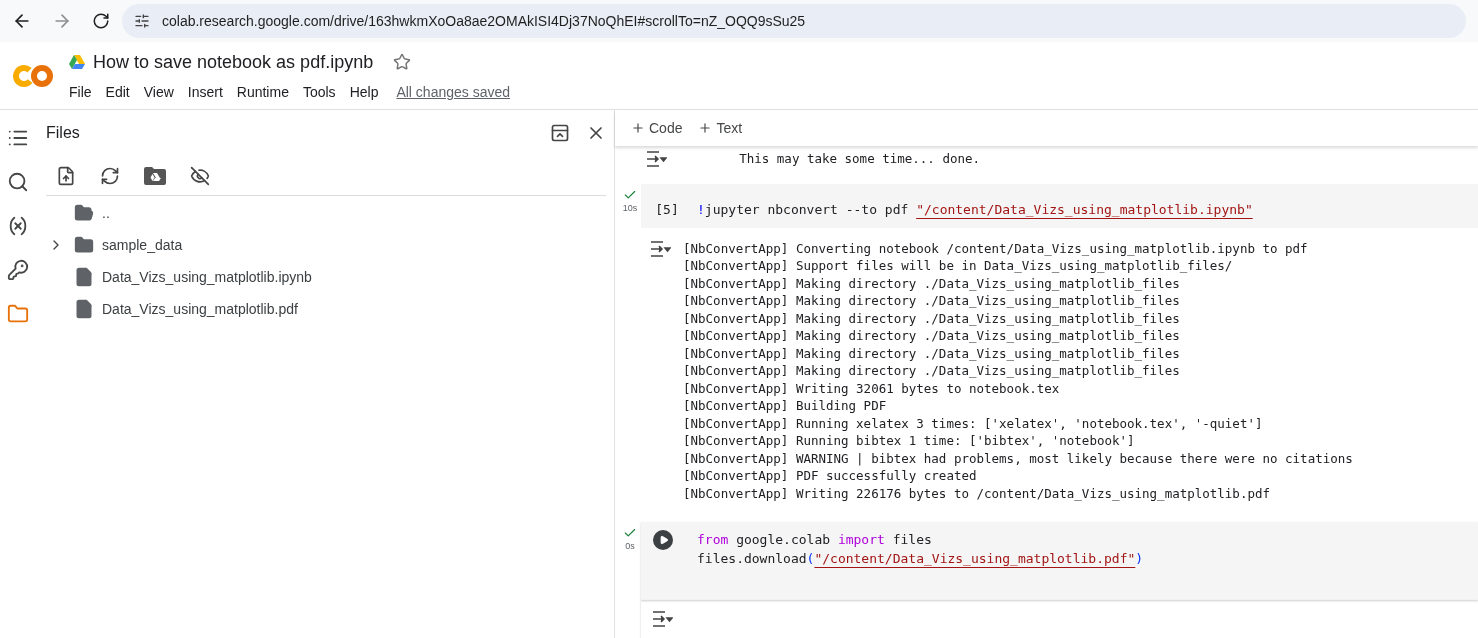  Describe the element at coordinates (484, 21) in the screenshot. I see `url-text: colab.research.google.com/drive/163hwkmXoOa8ae2OMAkISI4Dj37NoQhEI#scrollTo=nZ_OQQ9sSu25` at that location.